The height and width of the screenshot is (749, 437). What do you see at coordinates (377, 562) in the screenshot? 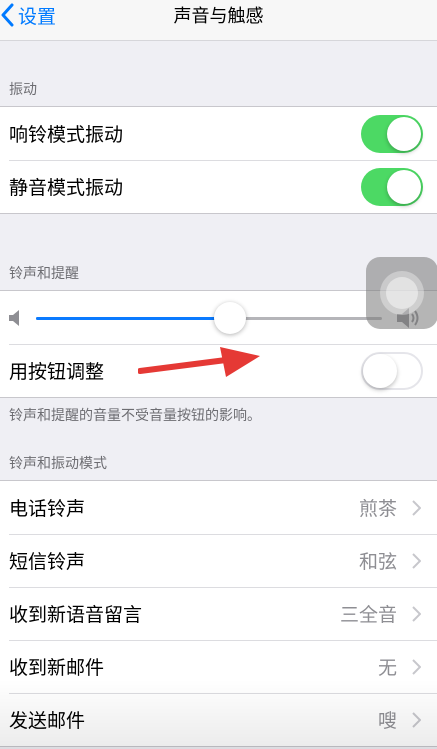
I see `text-tone-value: 和弦` at bounding box center [377, 562].